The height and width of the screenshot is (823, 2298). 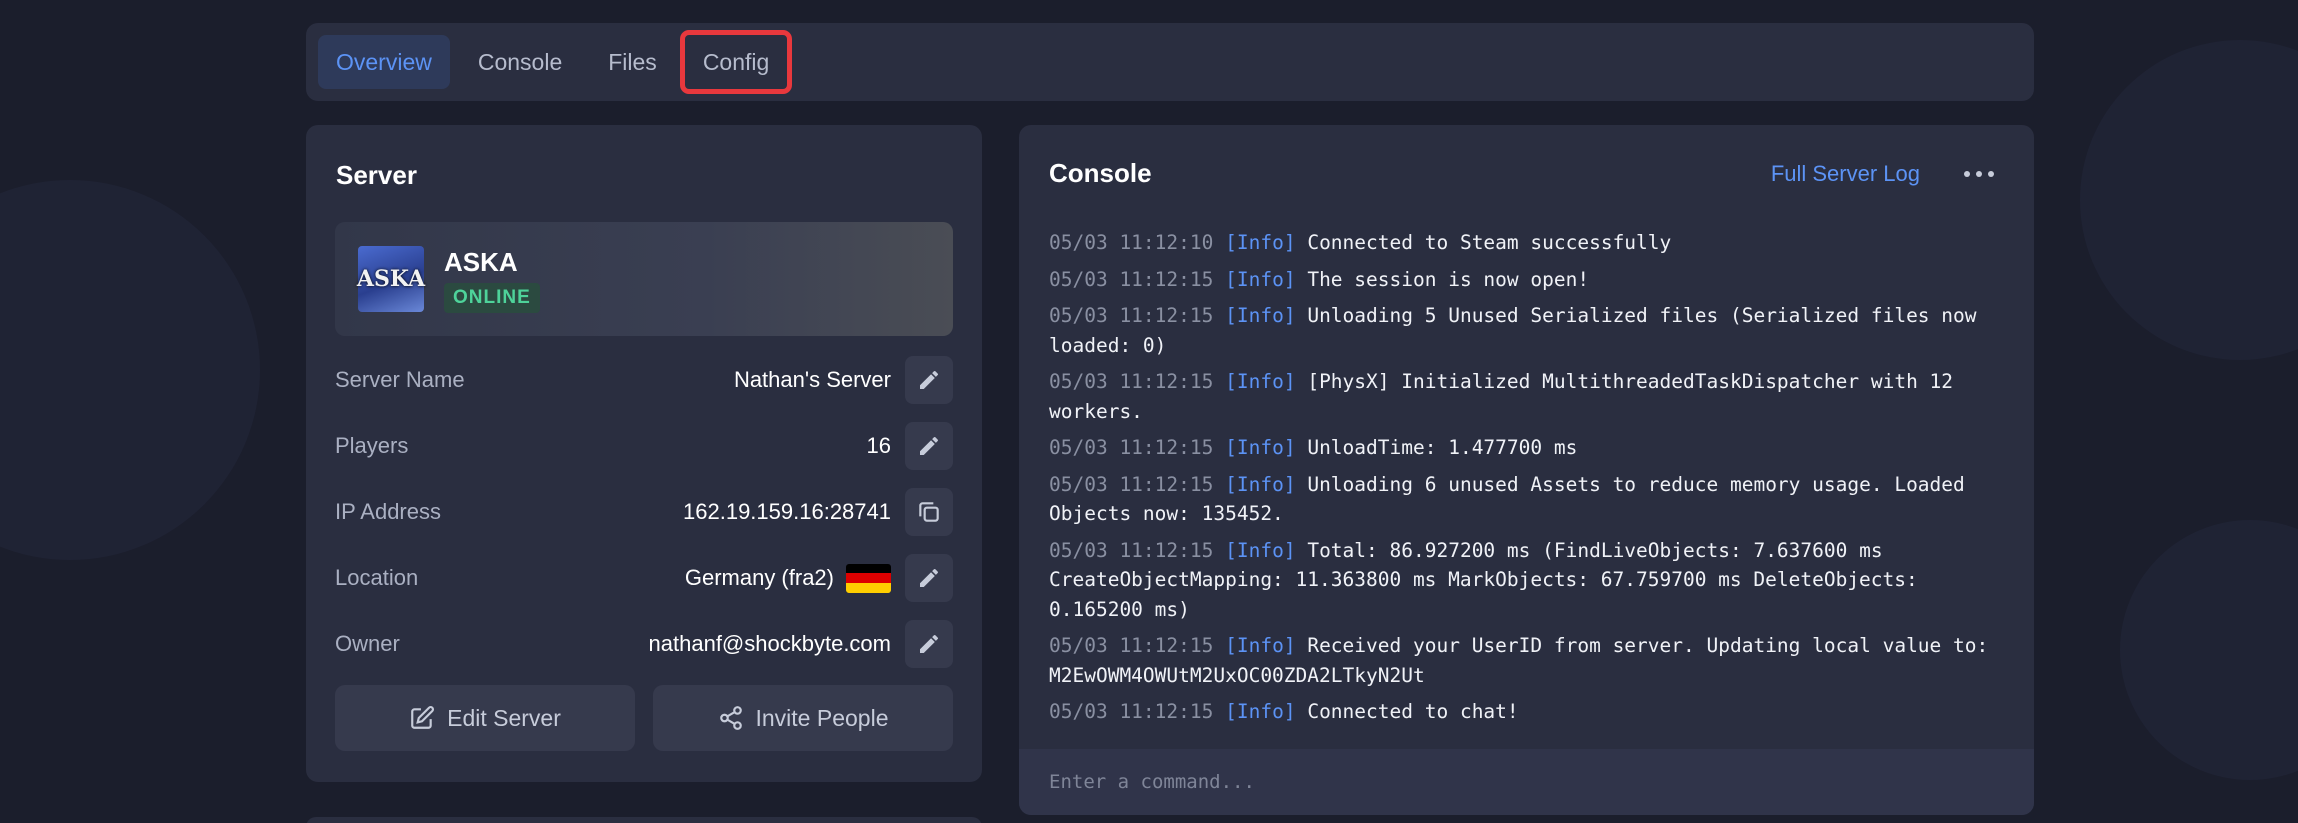 I want to click on edit-server-button: Edit Server, so click(x=485, y=718).